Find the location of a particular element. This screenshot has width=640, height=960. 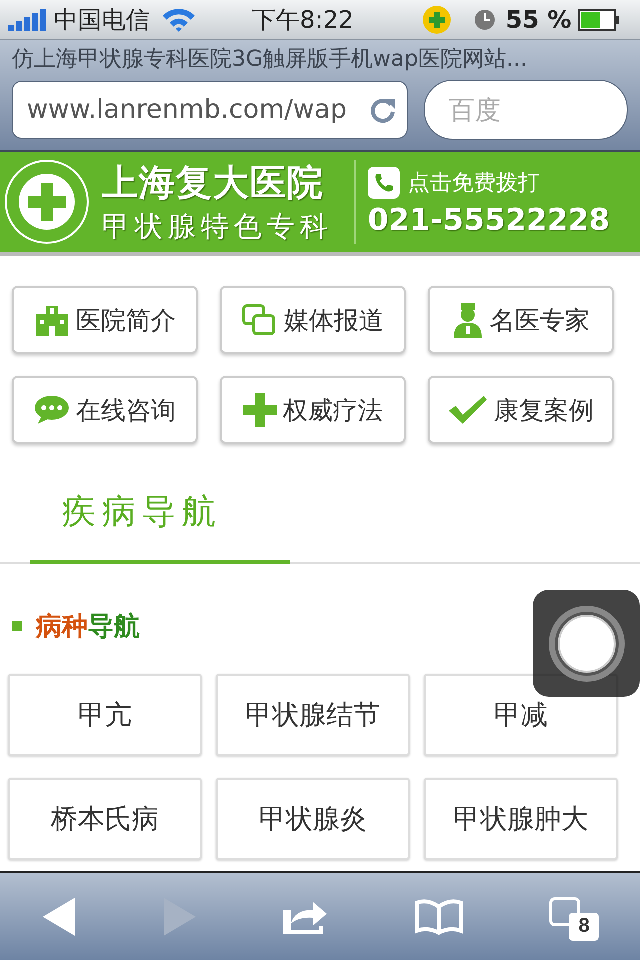

battery-icon is located at coordinates (599, 19).